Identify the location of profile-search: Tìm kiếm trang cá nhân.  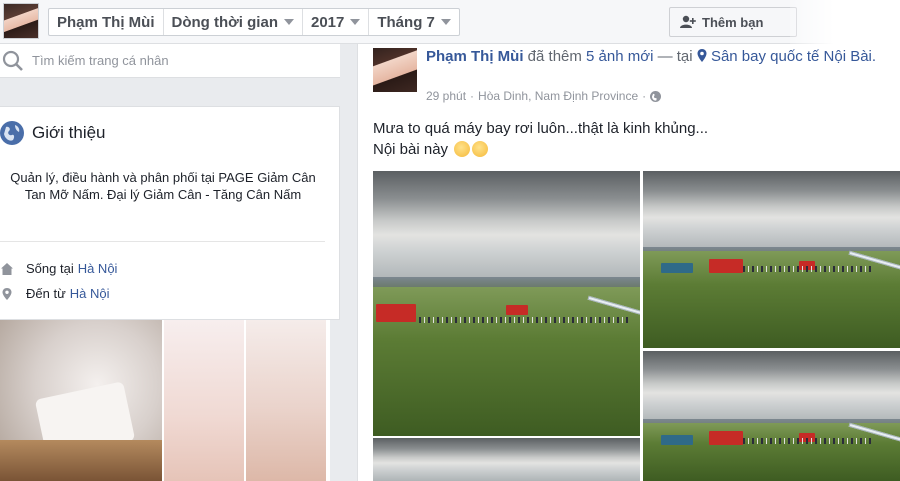
(170, 61).